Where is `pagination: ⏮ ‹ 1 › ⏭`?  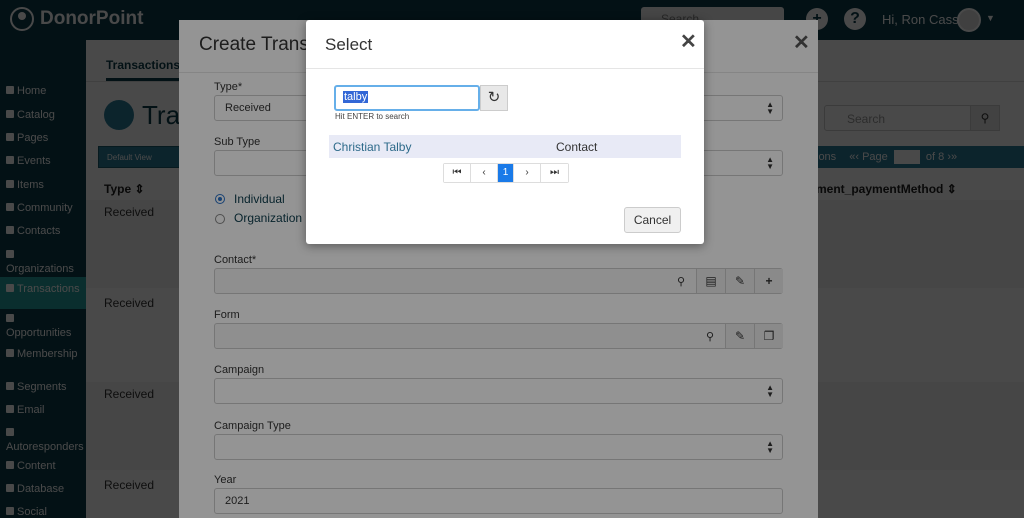
pagination: ⏮ ‹ 1 › ⏭ is located at coordinates (506, 173).